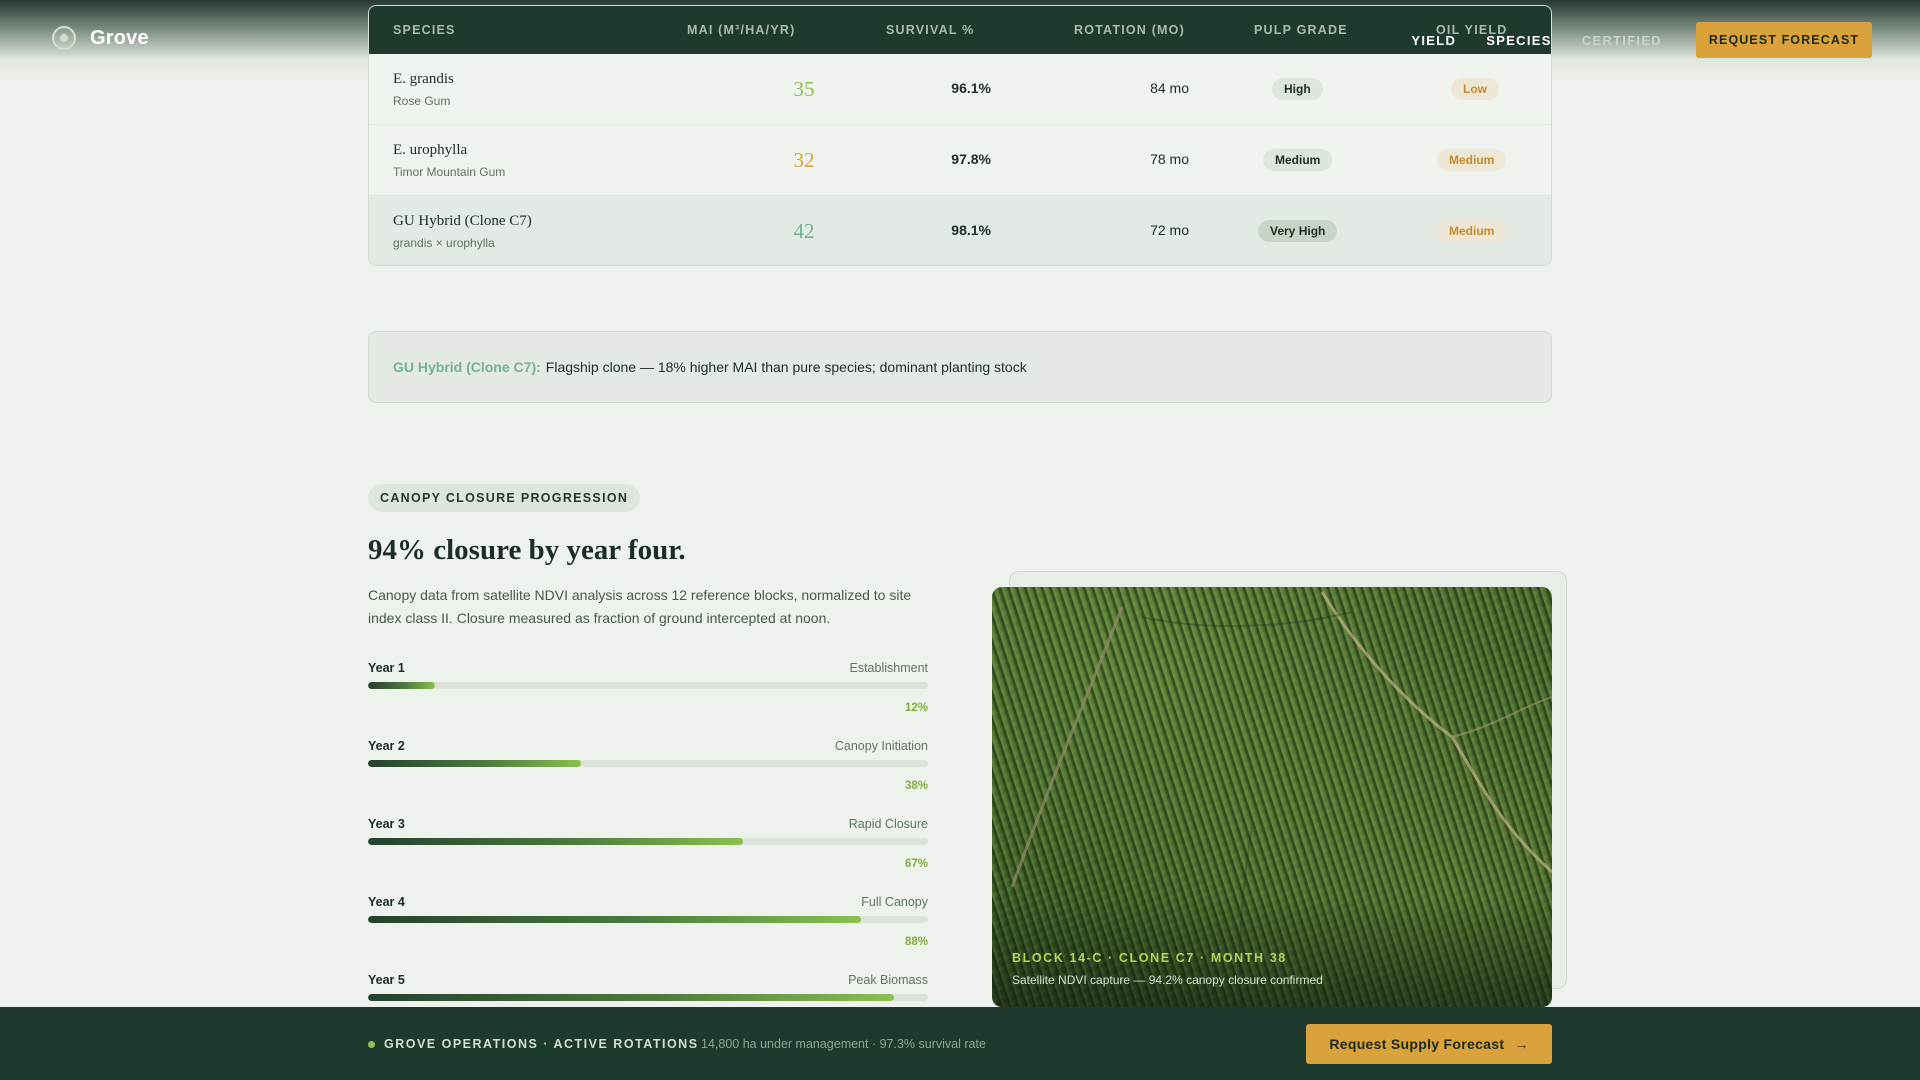 The width and height of the screenshot is (1920, 1080). What do you see at coordinates (888, 824) in the screenshot?
I see `progress-stage: Rapid Closure` at bounding box center [888, 824].